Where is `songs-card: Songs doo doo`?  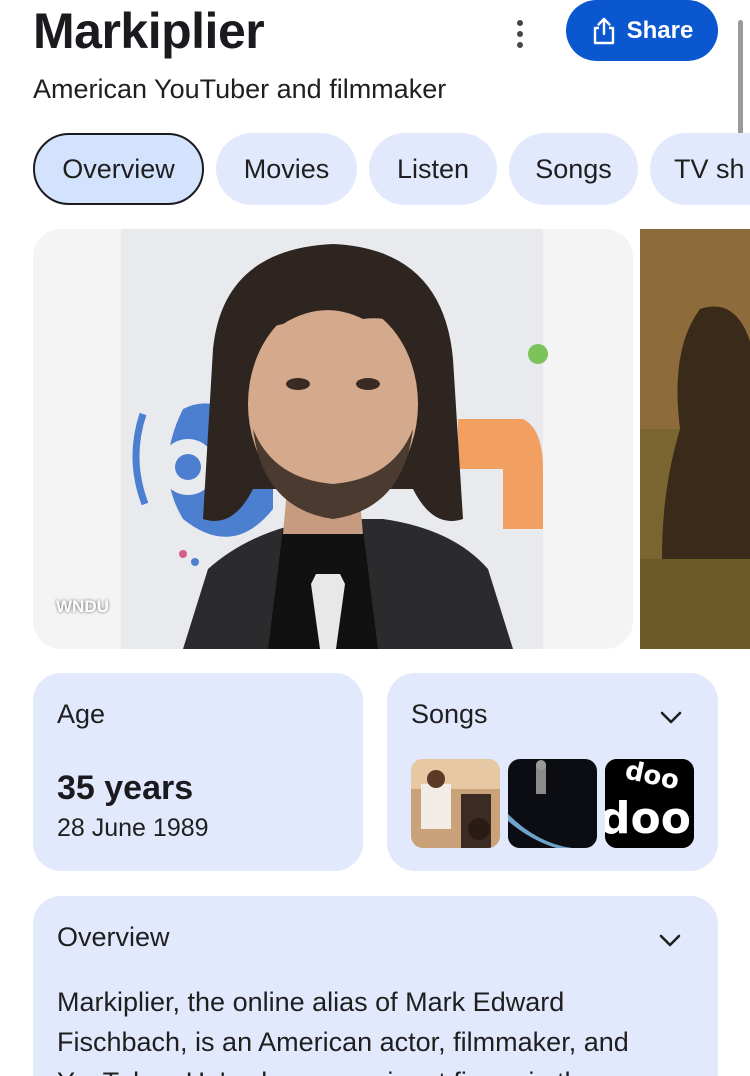 songs-card: Songs doo doo is located at coordinates (552, 772).